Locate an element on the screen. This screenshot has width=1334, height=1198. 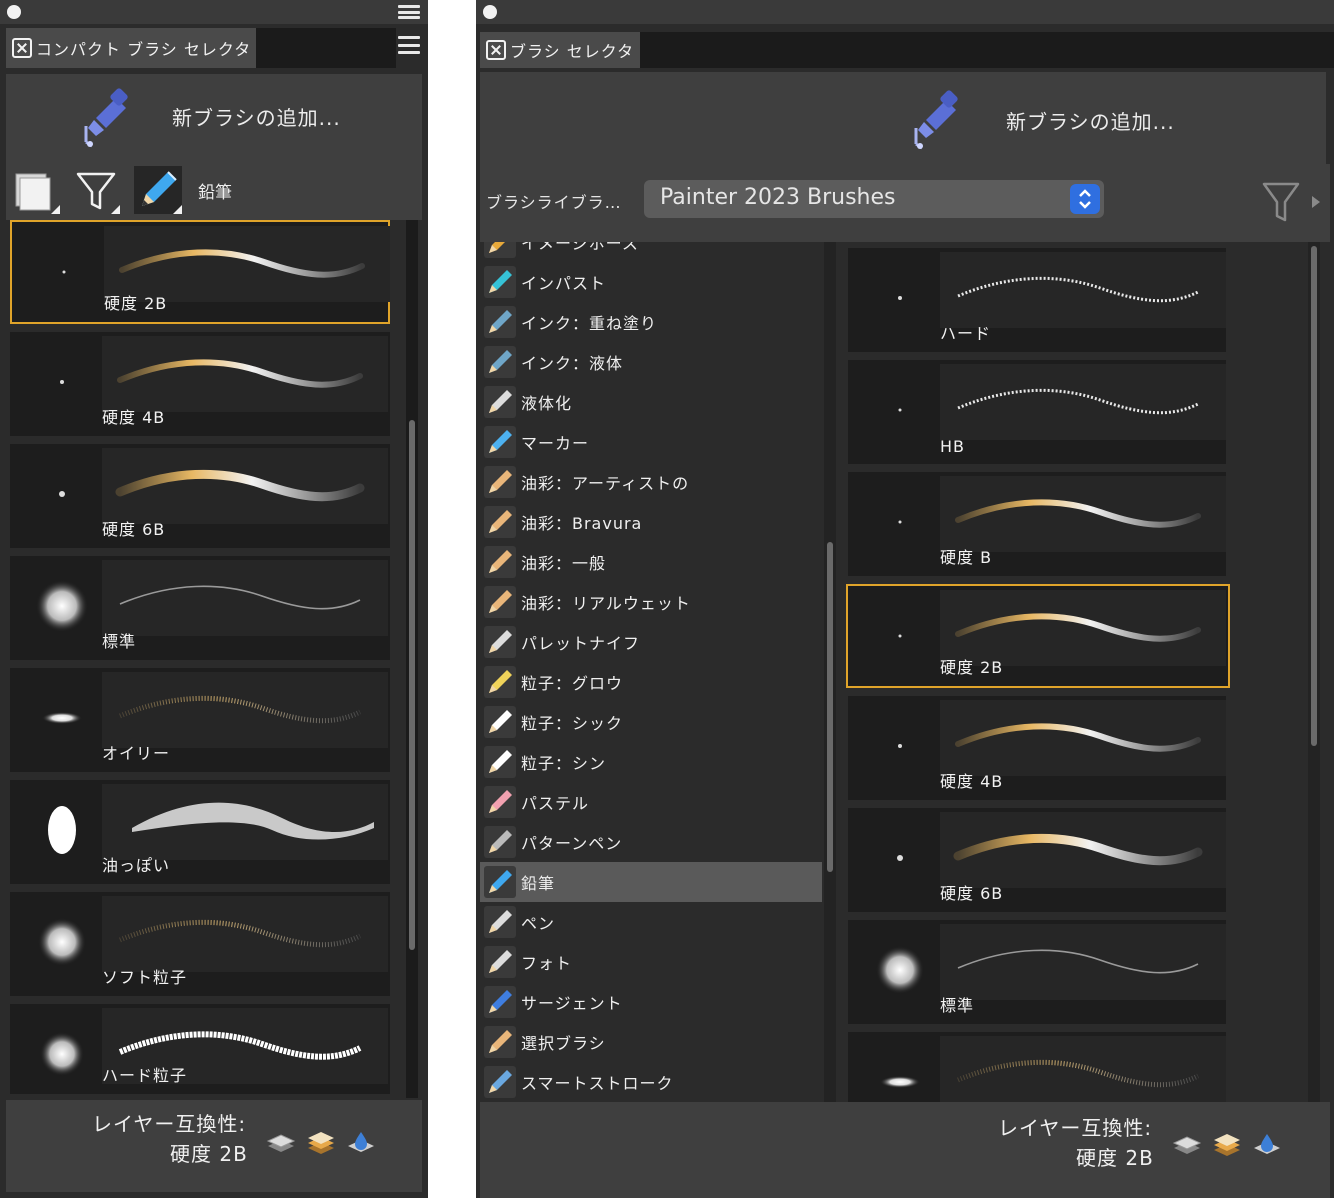
category-item: サージェント is located at coordinates (651, 1002).